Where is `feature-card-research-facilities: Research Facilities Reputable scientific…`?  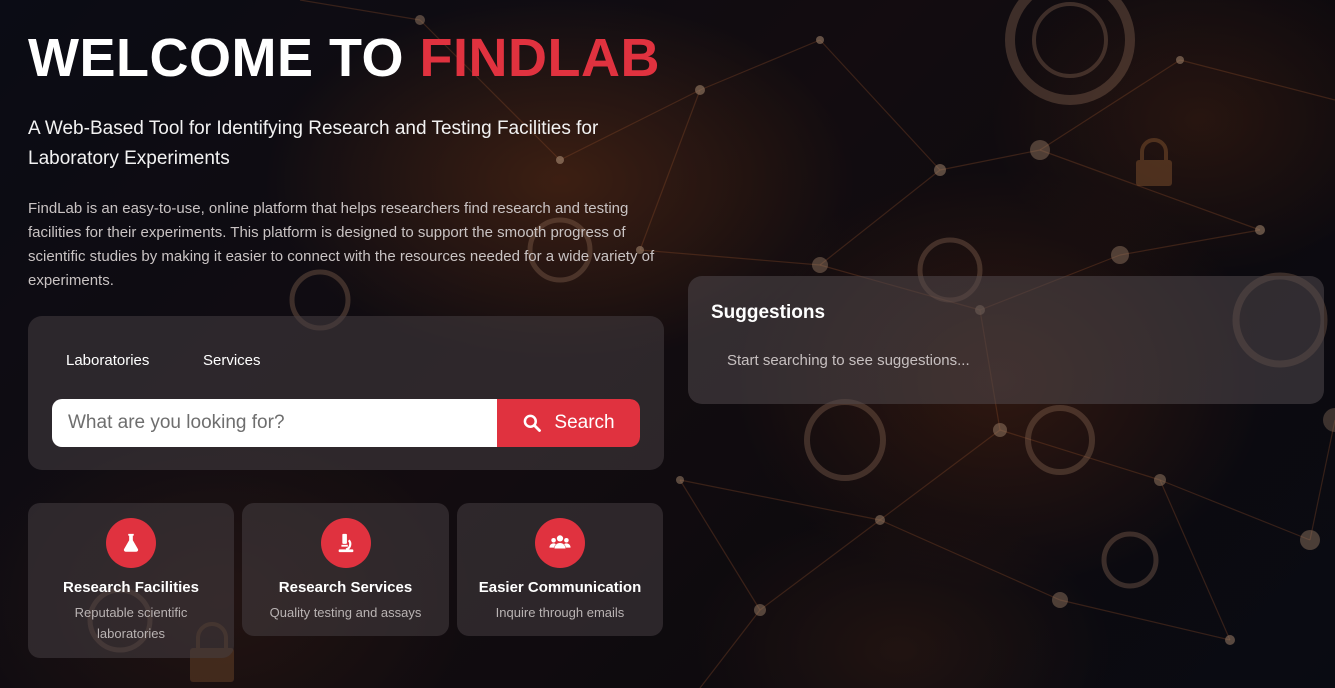
feature-card-research-facilities: Research Facilities Reputable scientific… is located at coordinates (131, 580).